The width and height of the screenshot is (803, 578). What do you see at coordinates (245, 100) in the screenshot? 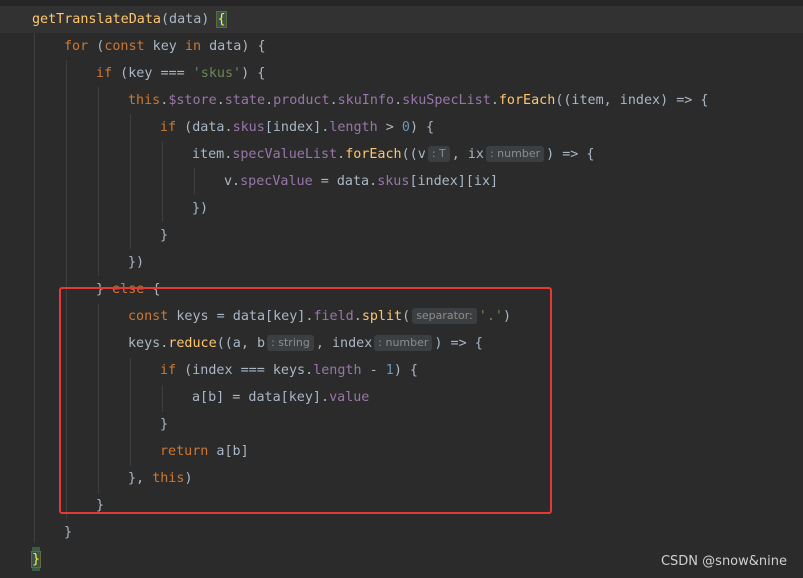
I see `code-token: state` at bounding box center [245, 100].